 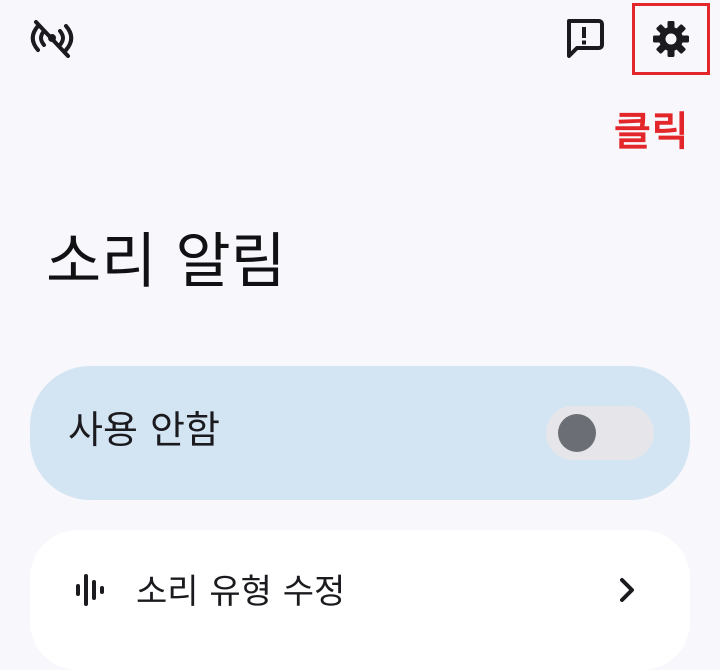 I want to click on toggle-label: 사용 안함, so click(x=144, y=430).